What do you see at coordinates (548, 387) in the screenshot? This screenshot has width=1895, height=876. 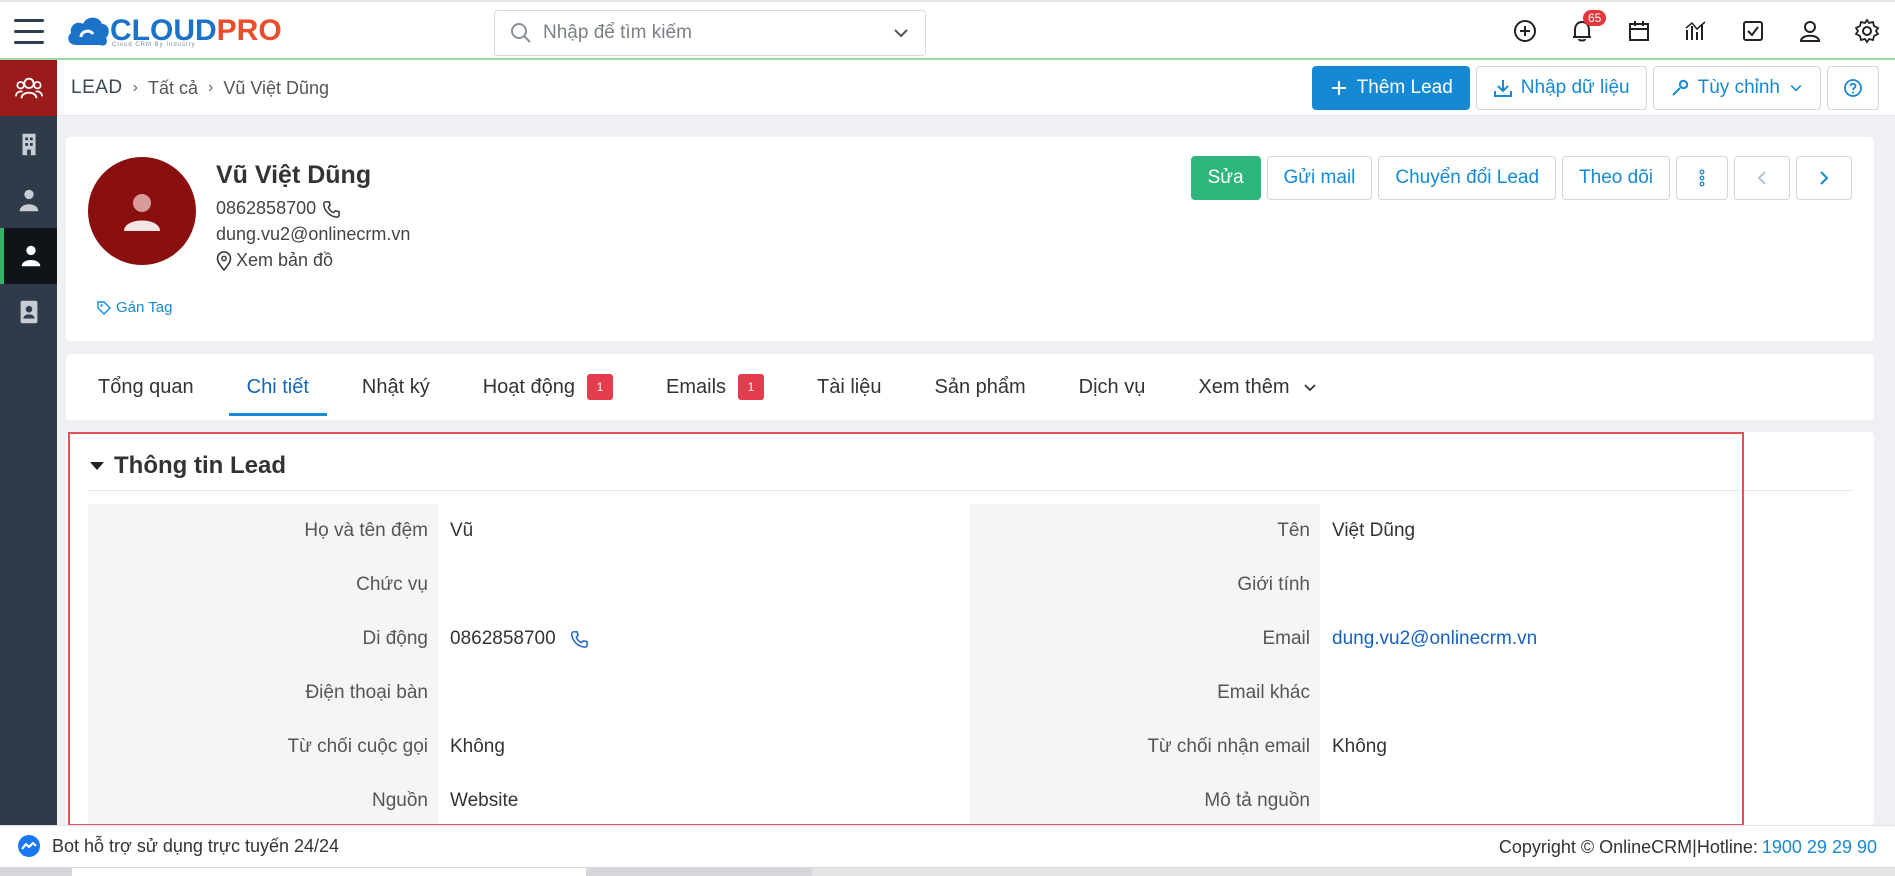 I see `tab-activities: Hoạt động 1` at bounding box center [548, 387].